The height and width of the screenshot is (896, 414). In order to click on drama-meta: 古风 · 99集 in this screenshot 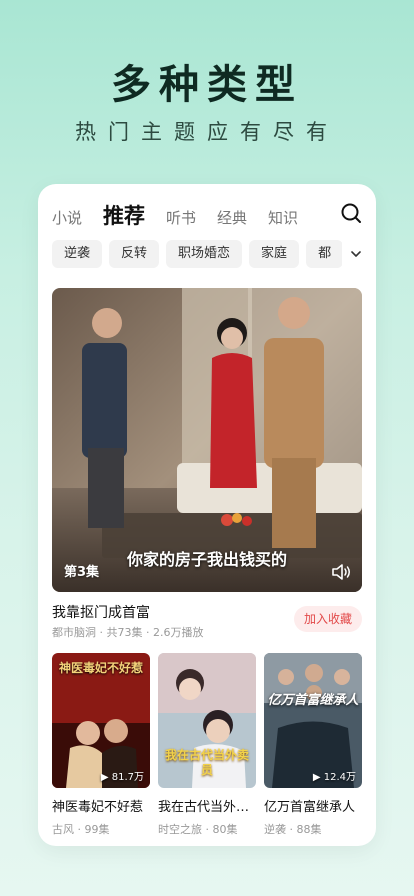, I will do `click(81, 829)`.